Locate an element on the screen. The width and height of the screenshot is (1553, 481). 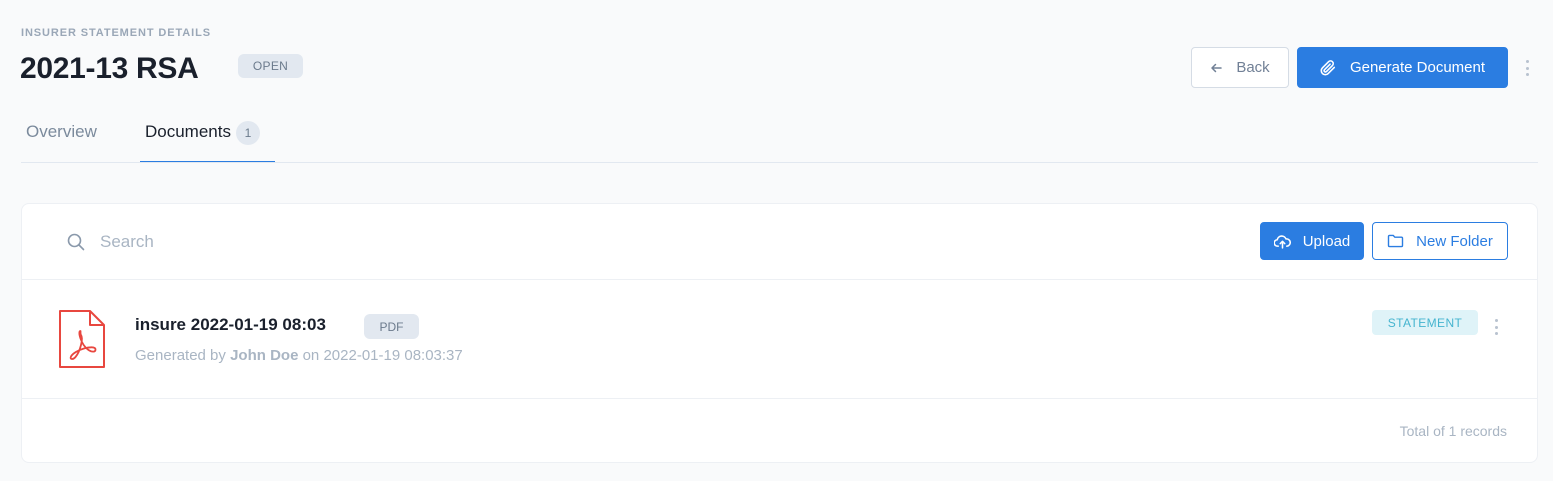
generate-document-button: Generate Document is located at coordinates (1402, 67).